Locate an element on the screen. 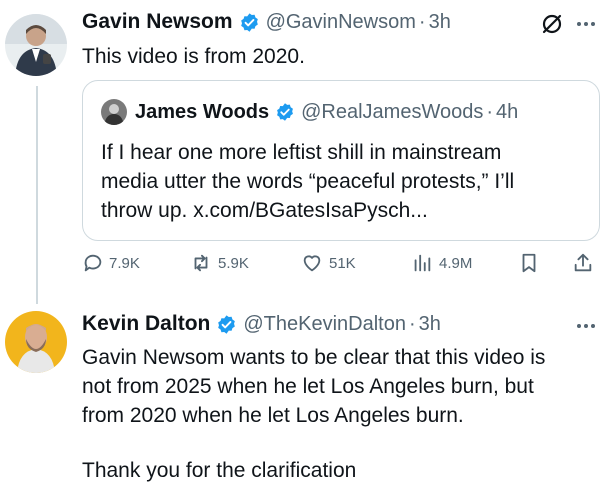  tweet2-text-line: from 2020 when he let Los Angeles burn. is located at coordinates (273, 415).